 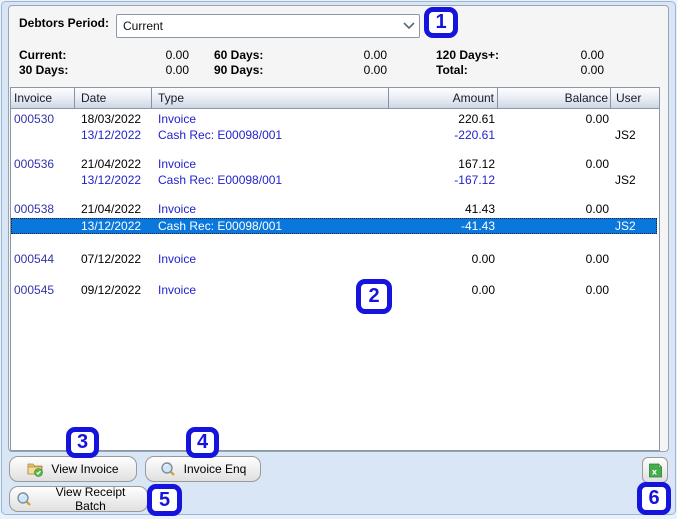 I want to click on annotation-badge-5: 5, so click(x=164, y=500).